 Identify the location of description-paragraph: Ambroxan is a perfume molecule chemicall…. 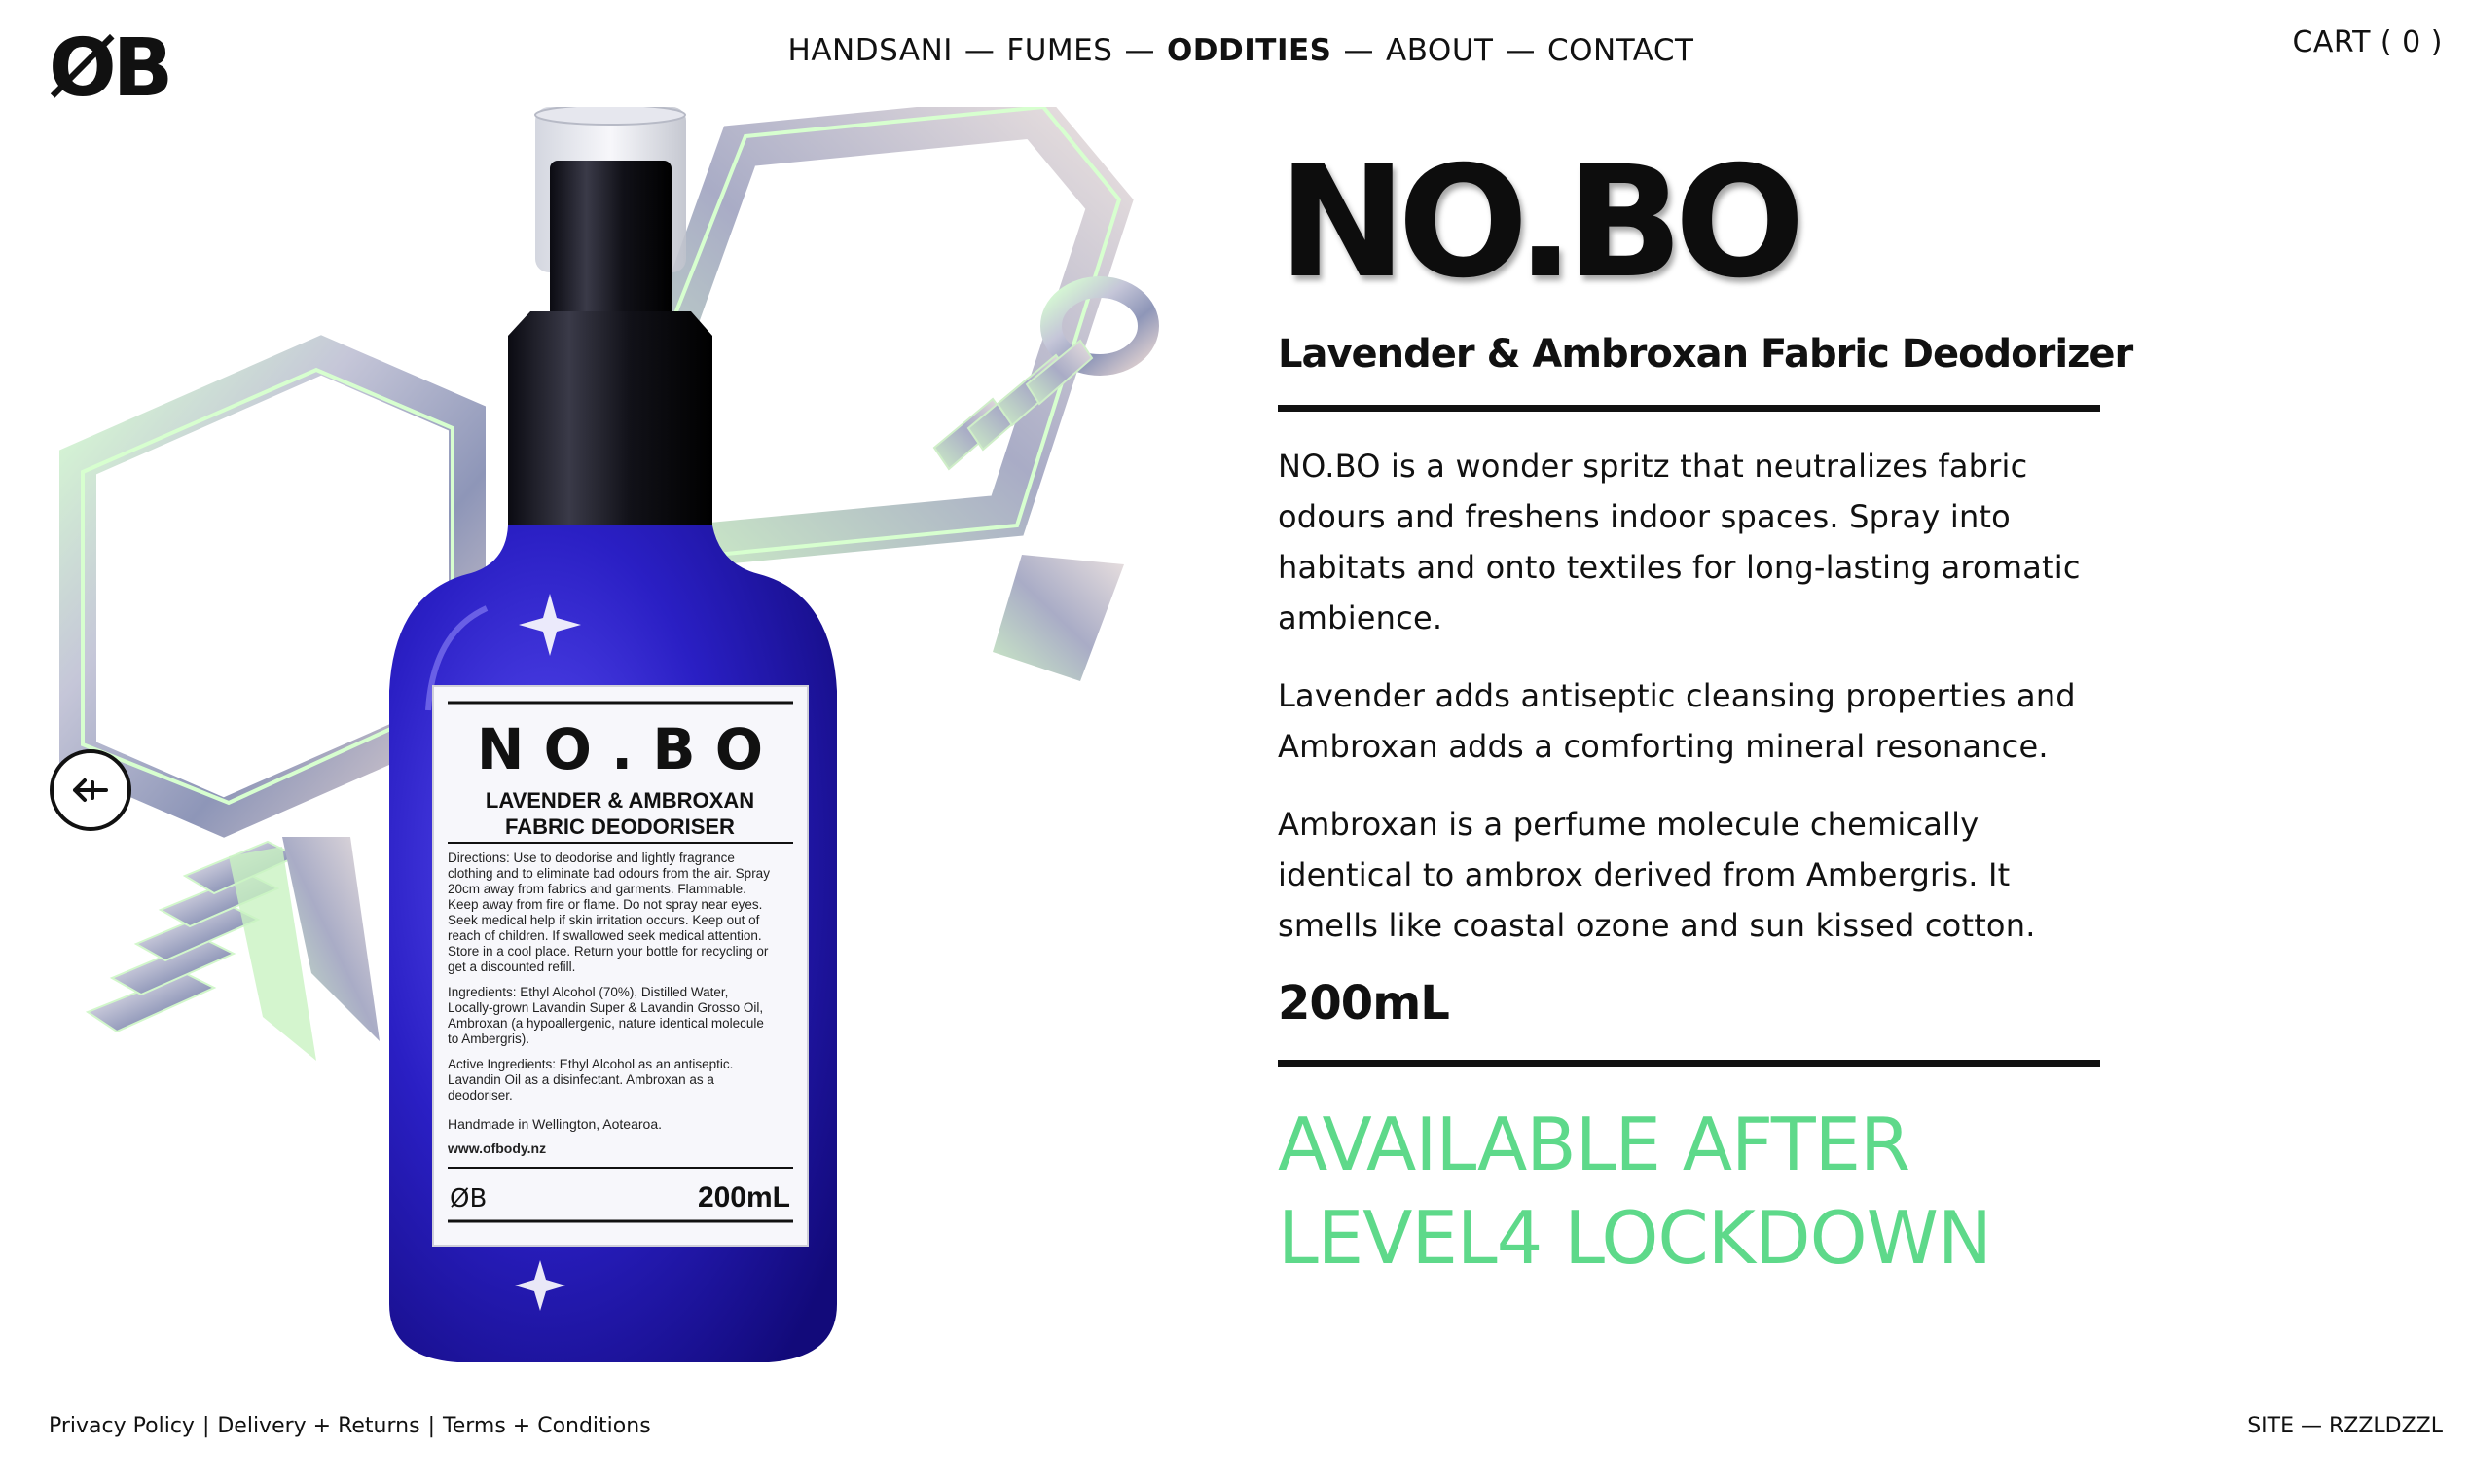
(1657, 875).